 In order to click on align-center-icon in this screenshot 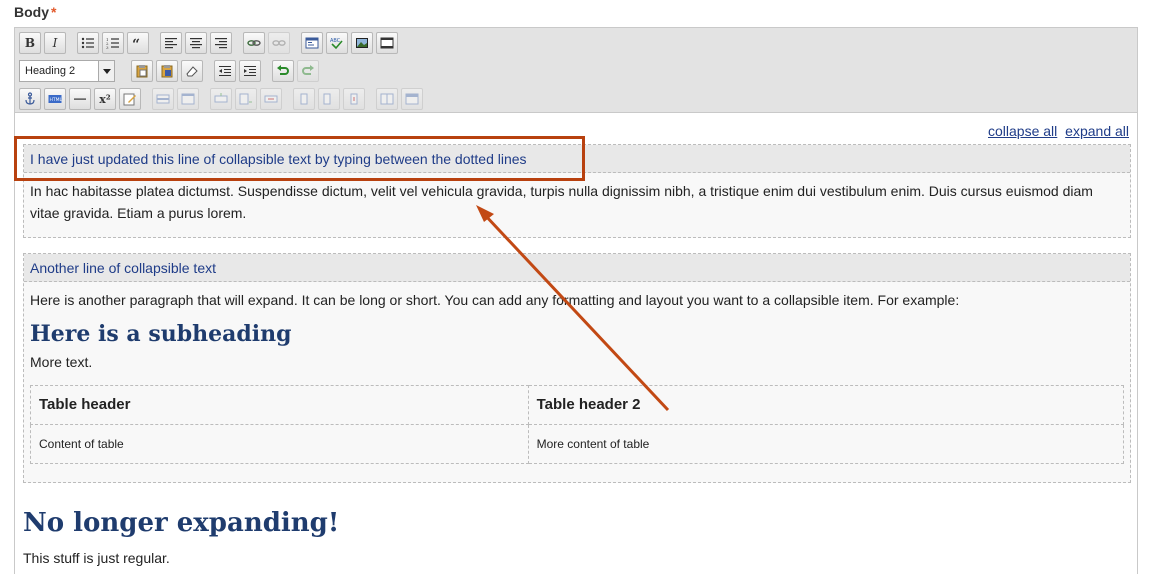, I will do `click(196, 43)`.